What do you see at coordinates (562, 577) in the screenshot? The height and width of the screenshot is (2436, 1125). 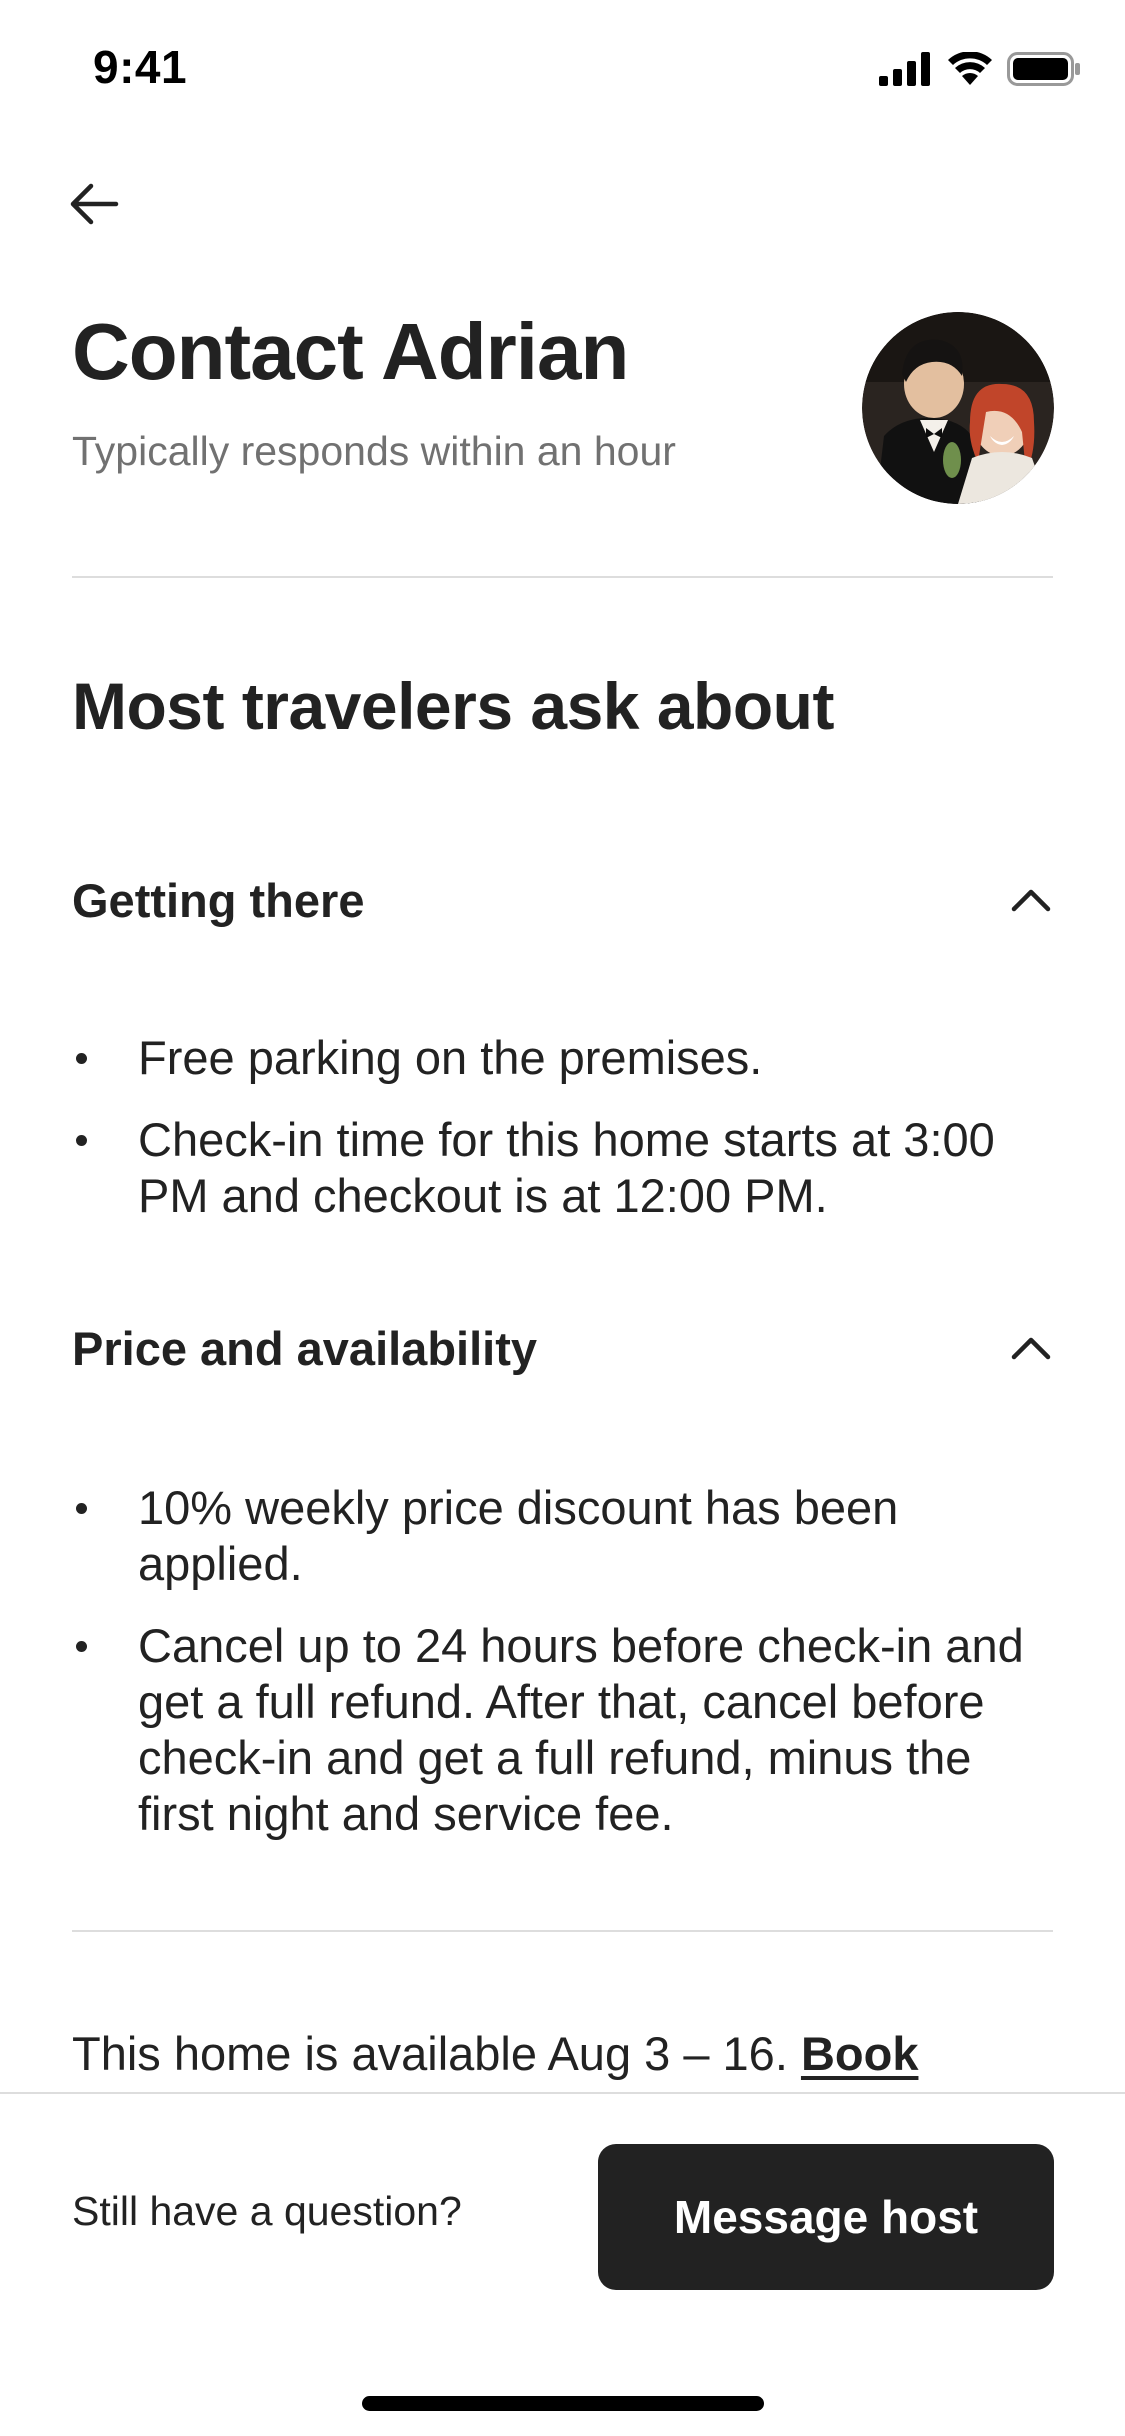 I see `header-divider` at bounding box center [562, 577].